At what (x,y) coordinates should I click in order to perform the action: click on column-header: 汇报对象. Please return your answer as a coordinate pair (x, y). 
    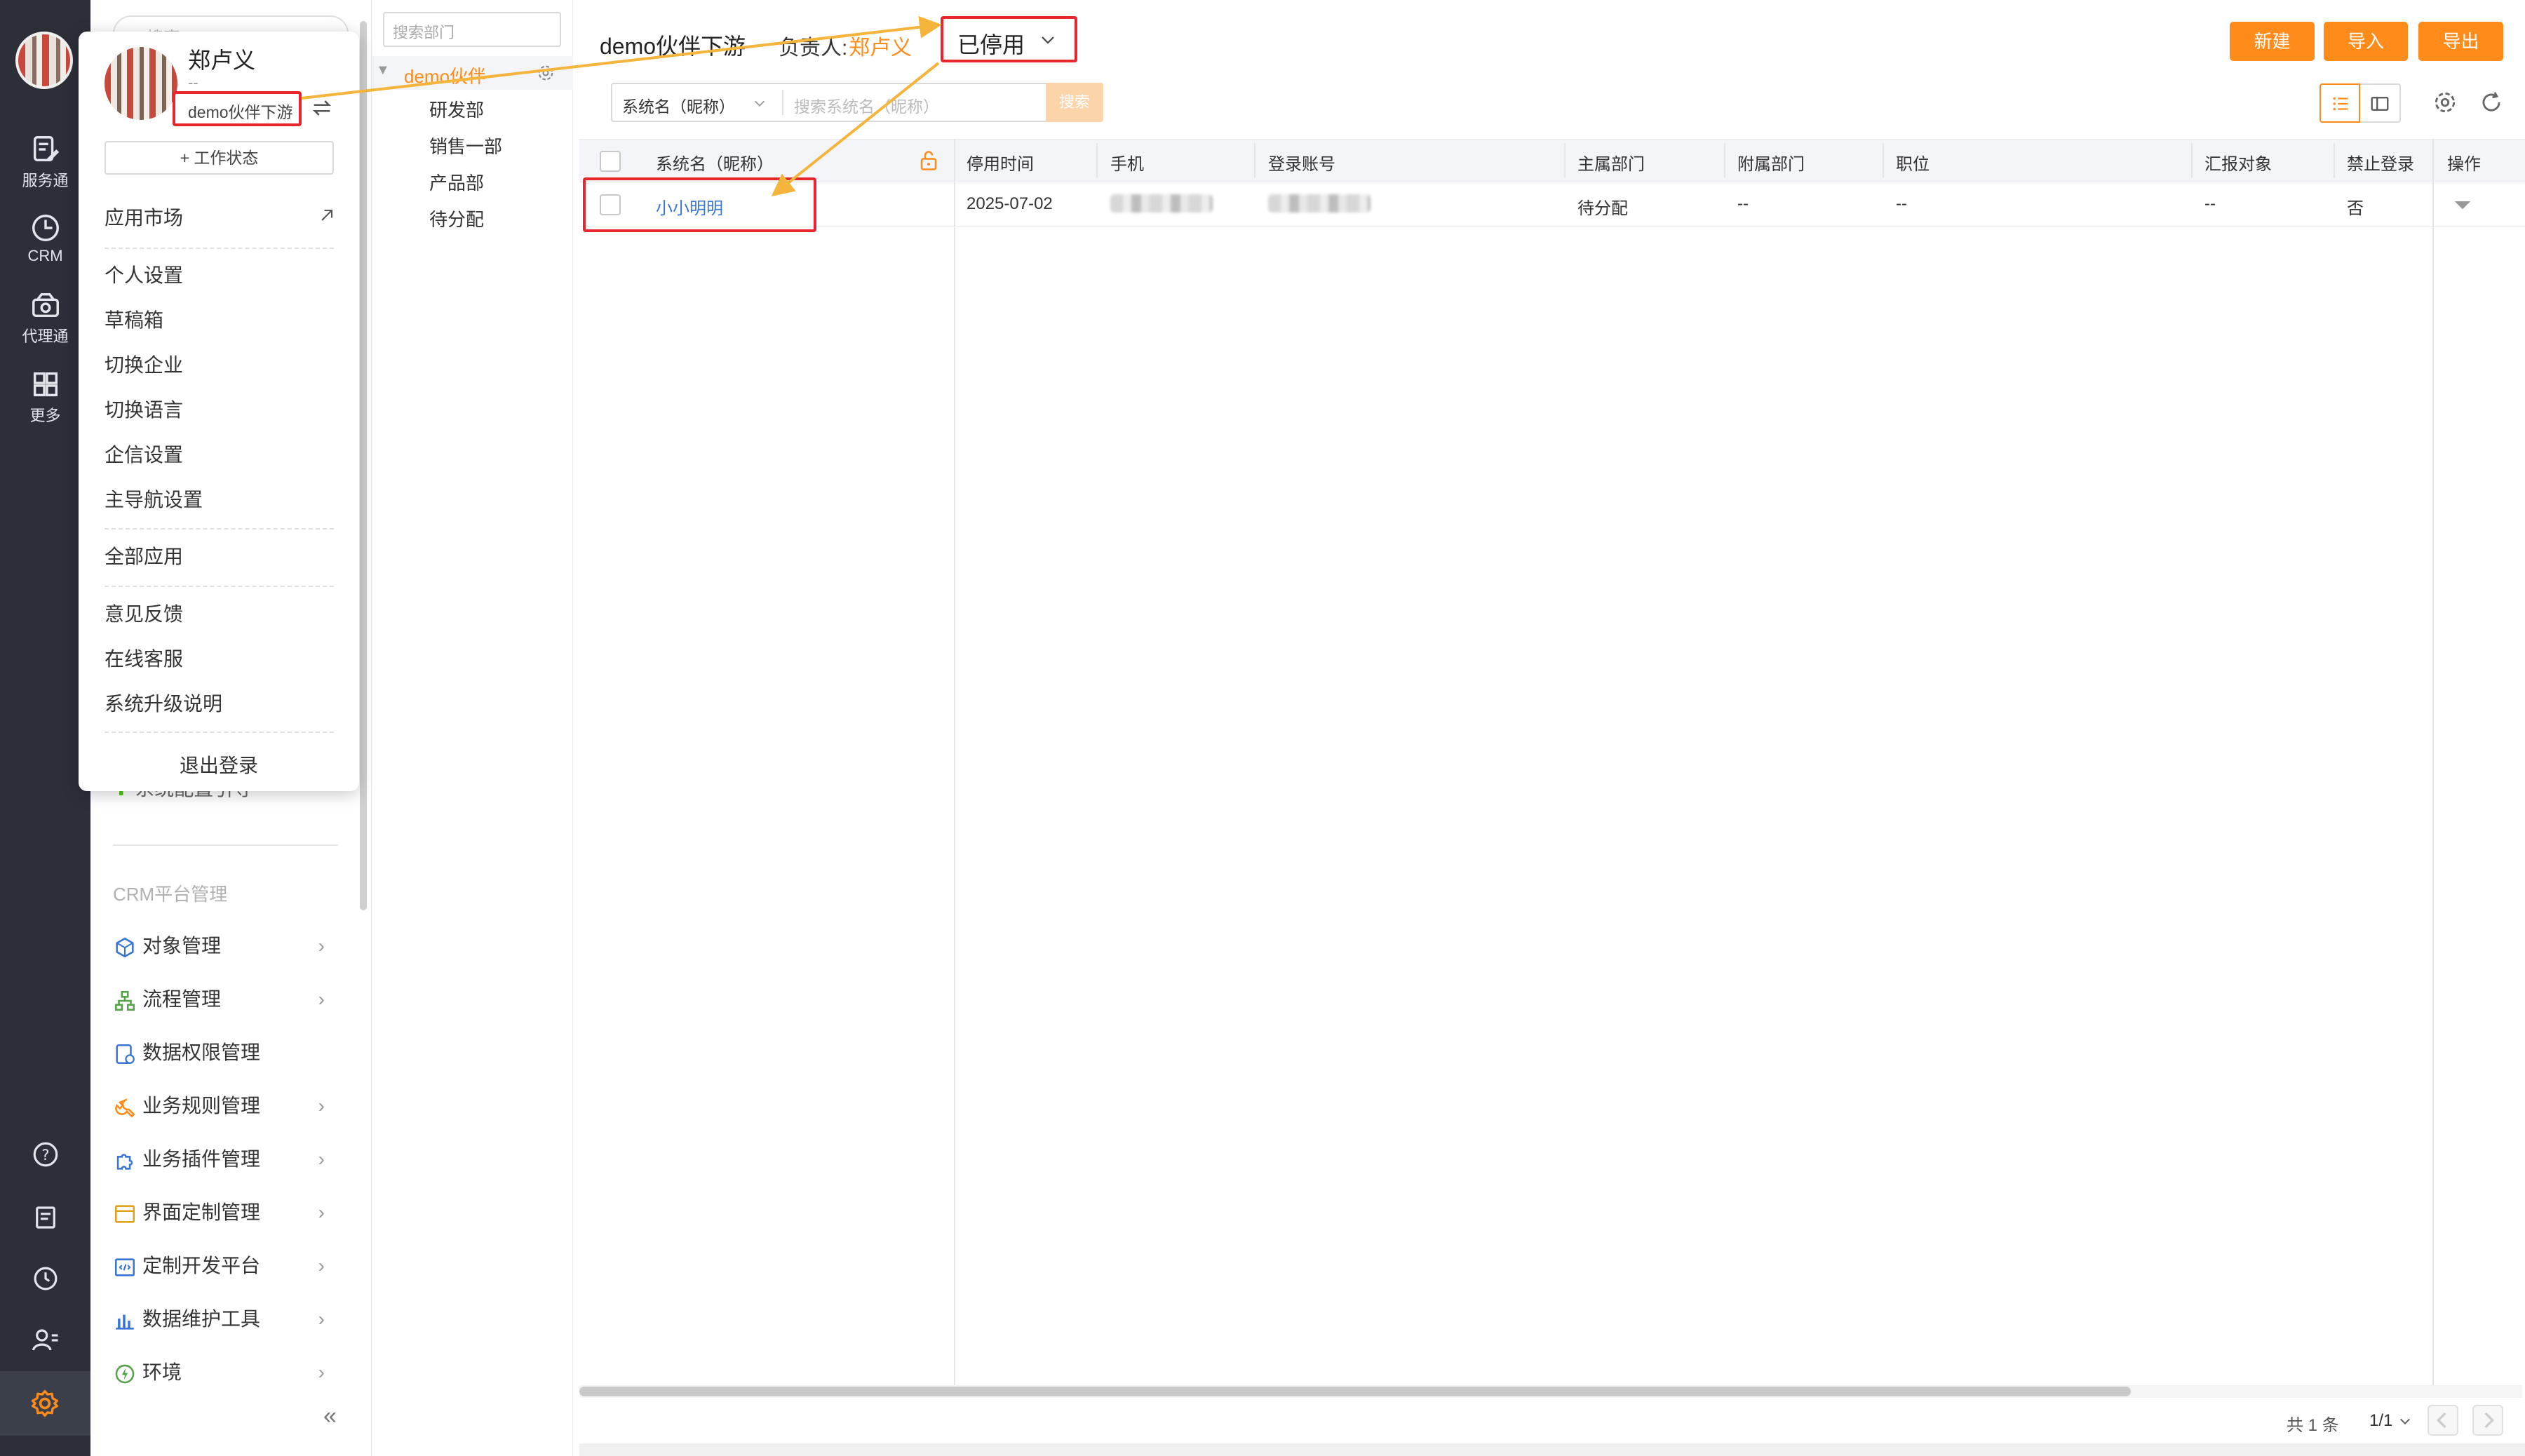
    Looking at the image, I should click on (2238, 162).